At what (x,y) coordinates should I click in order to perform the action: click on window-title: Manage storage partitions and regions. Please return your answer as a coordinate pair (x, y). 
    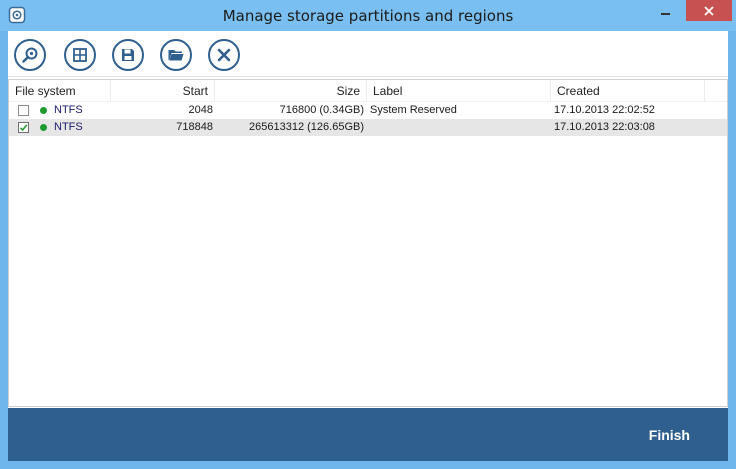
    Looking at the image, I should click on (368, 16).